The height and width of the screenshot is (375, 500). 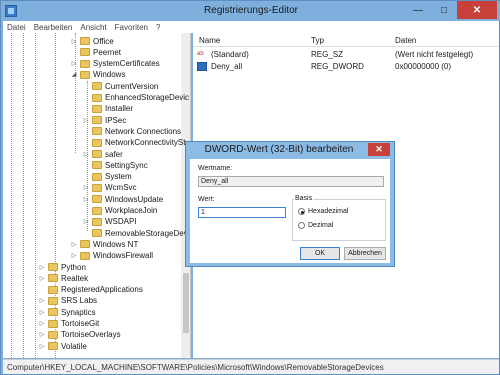 I want to click on value-name: Deny_all, so click(x=227, y=66).